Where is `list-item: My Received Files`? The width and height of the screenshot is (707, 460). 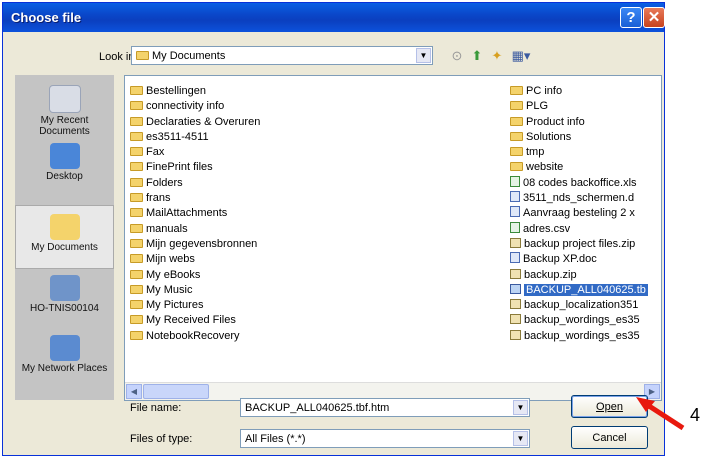
list-item: My Received Files is located at coordinates (195, 320).